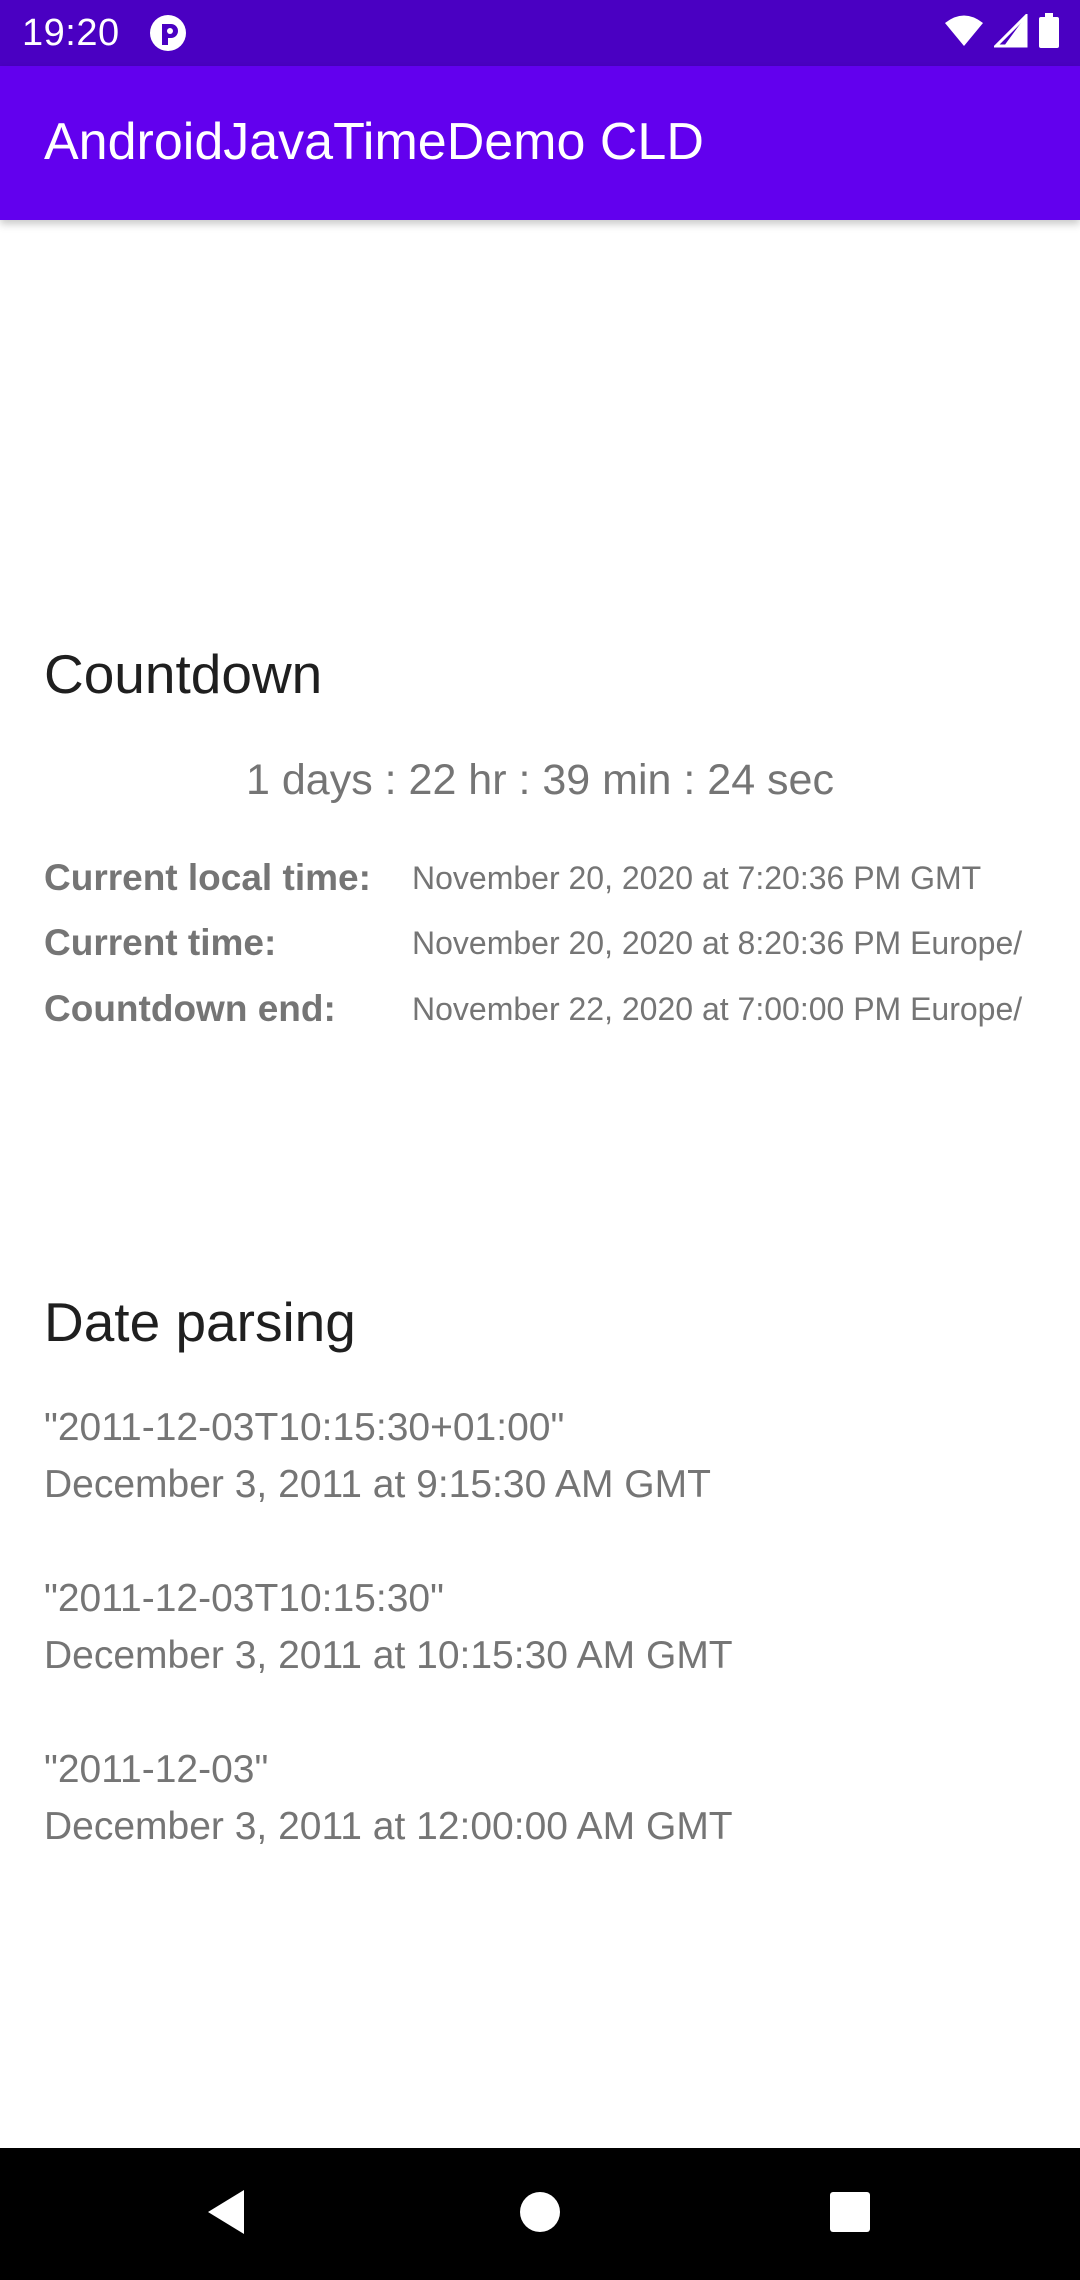 This screenshot has width=1080, height=2280. Describe the element at coordinates (244, 1598) in the screenshot. I see `parse-input: "2011-12-03T10:15:30"` at that location.